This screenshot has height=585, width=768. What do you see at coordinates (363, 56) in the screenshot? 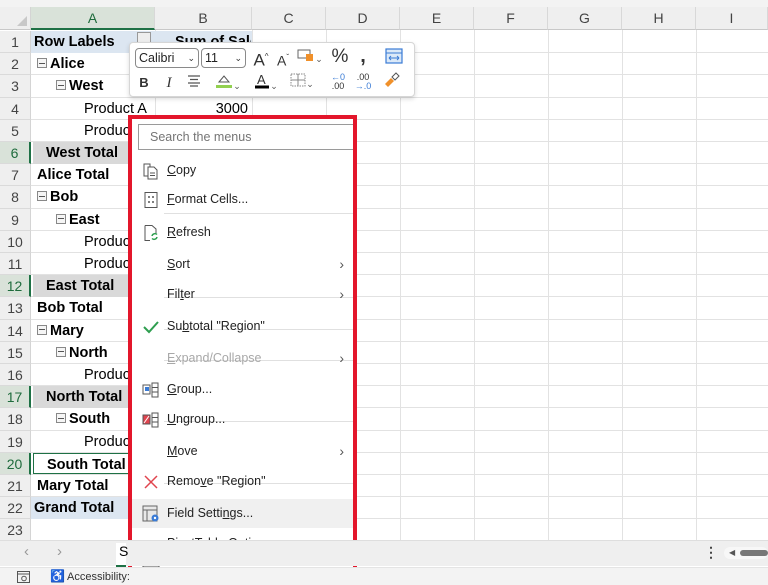
I see `comma-style-icon: ,` at bounding box center [363, 56].